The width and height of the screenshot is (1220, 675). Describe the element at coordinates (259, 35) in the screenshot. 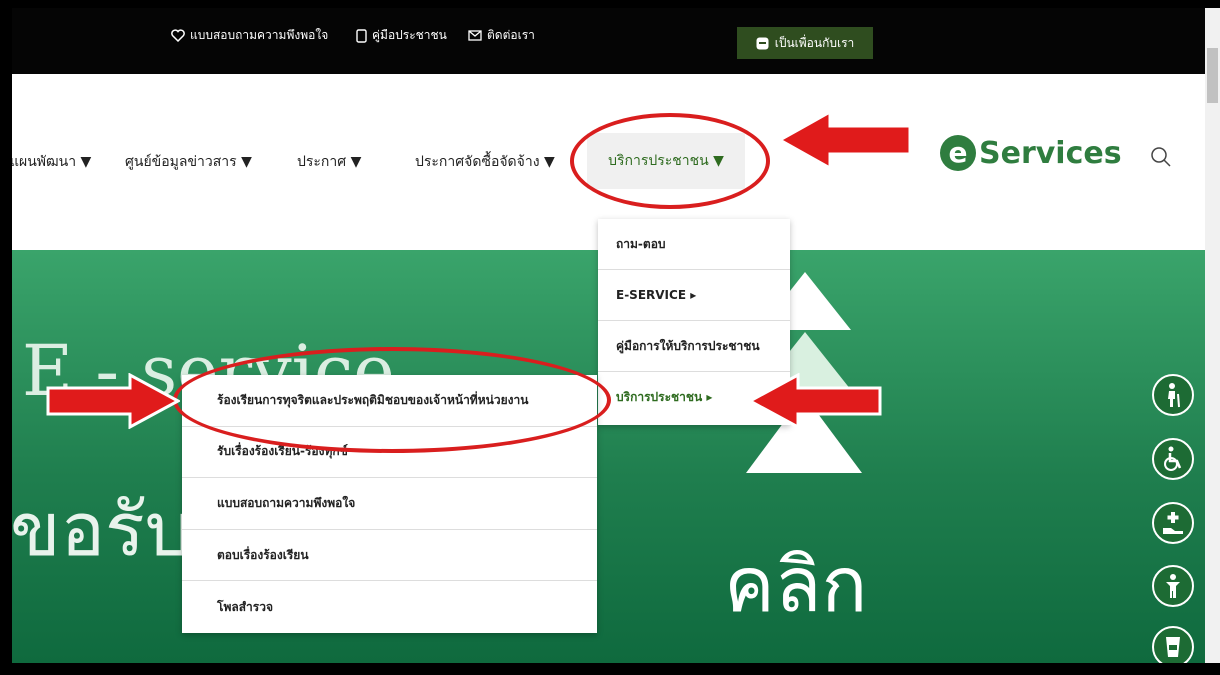

I see `top-link-label: แบบสอบถามความพึงพอใจ` at that location.